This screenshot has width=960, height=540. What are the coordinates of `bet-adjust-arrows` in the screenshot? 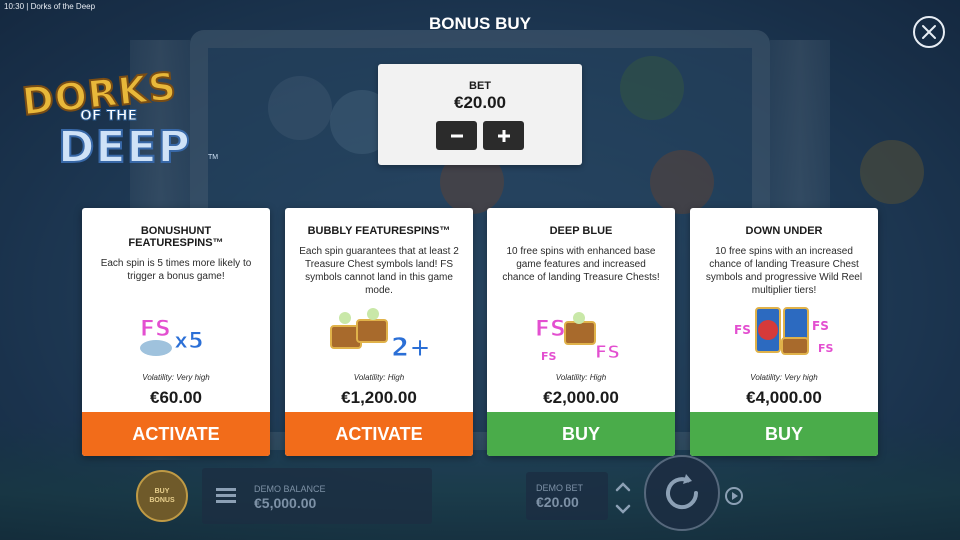 It's located at (623, 498).